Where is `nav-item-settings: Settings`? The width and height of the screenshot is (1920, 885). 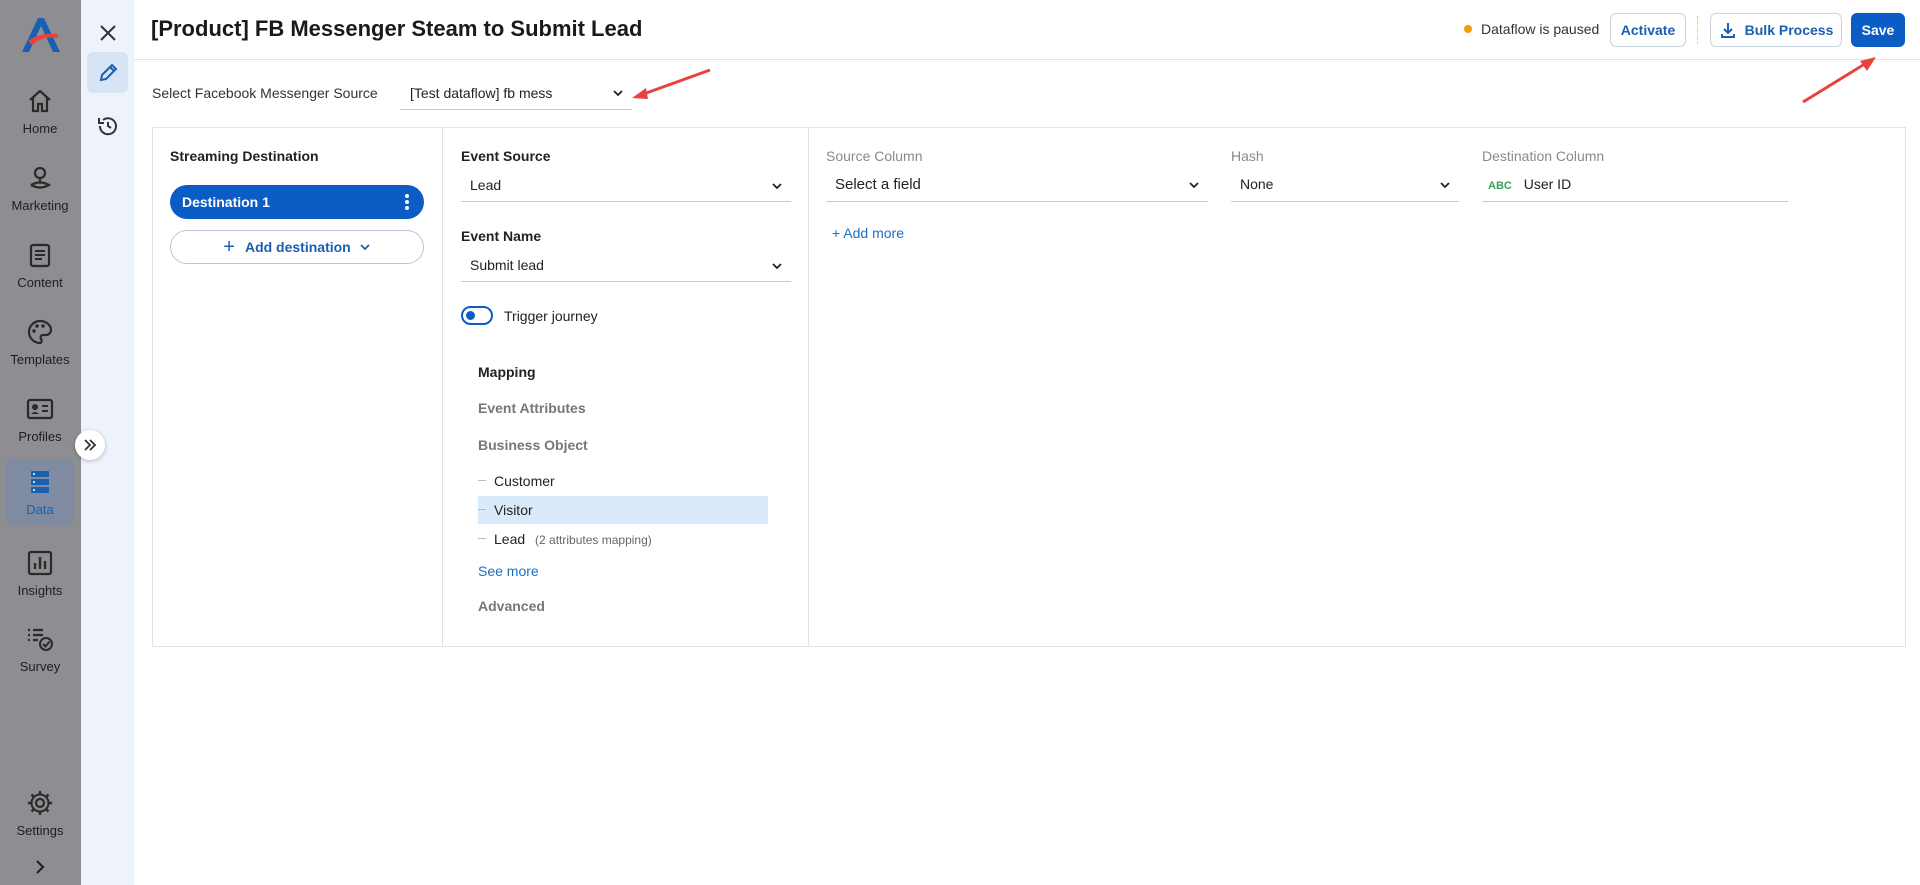 nav-item-settings: Settings is located at coordinates (40, 813).